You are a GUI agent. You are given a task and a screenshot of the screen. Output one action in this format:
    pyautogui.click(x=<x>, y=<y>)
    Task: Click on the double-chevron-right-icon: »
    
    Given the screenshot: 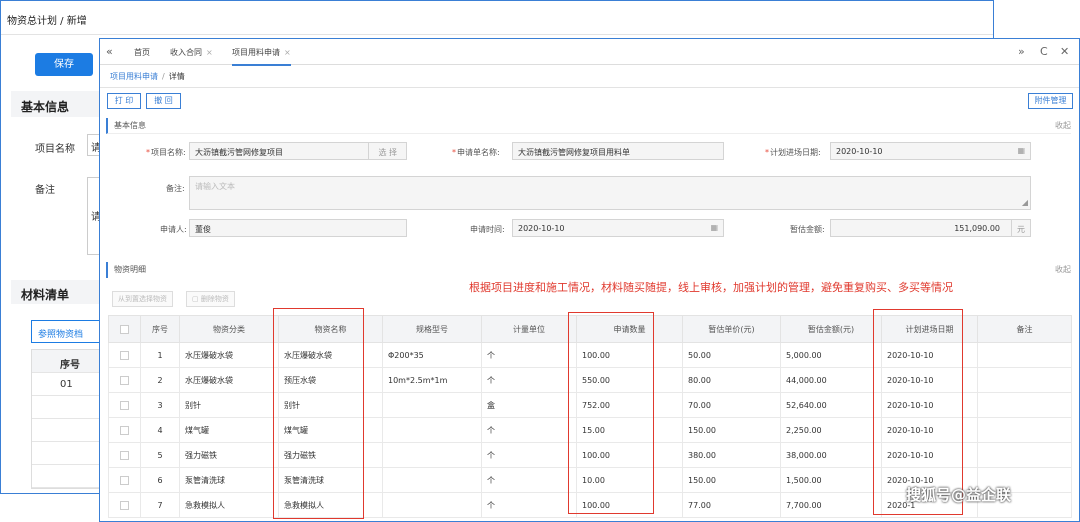 What is the action you would take?
    pyautogui.click(x=1021, y=51)
    